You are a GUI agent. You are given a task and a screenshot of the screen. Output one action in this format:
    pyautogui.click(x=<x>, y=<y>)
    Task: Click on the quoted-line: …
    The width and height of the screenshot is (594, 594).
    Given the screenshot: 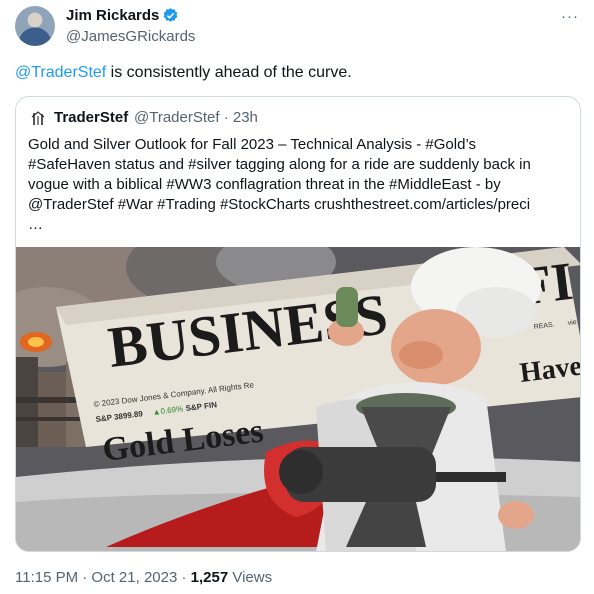 What is the action you would take?
    pyautogui.click(x=35, y=224)
    